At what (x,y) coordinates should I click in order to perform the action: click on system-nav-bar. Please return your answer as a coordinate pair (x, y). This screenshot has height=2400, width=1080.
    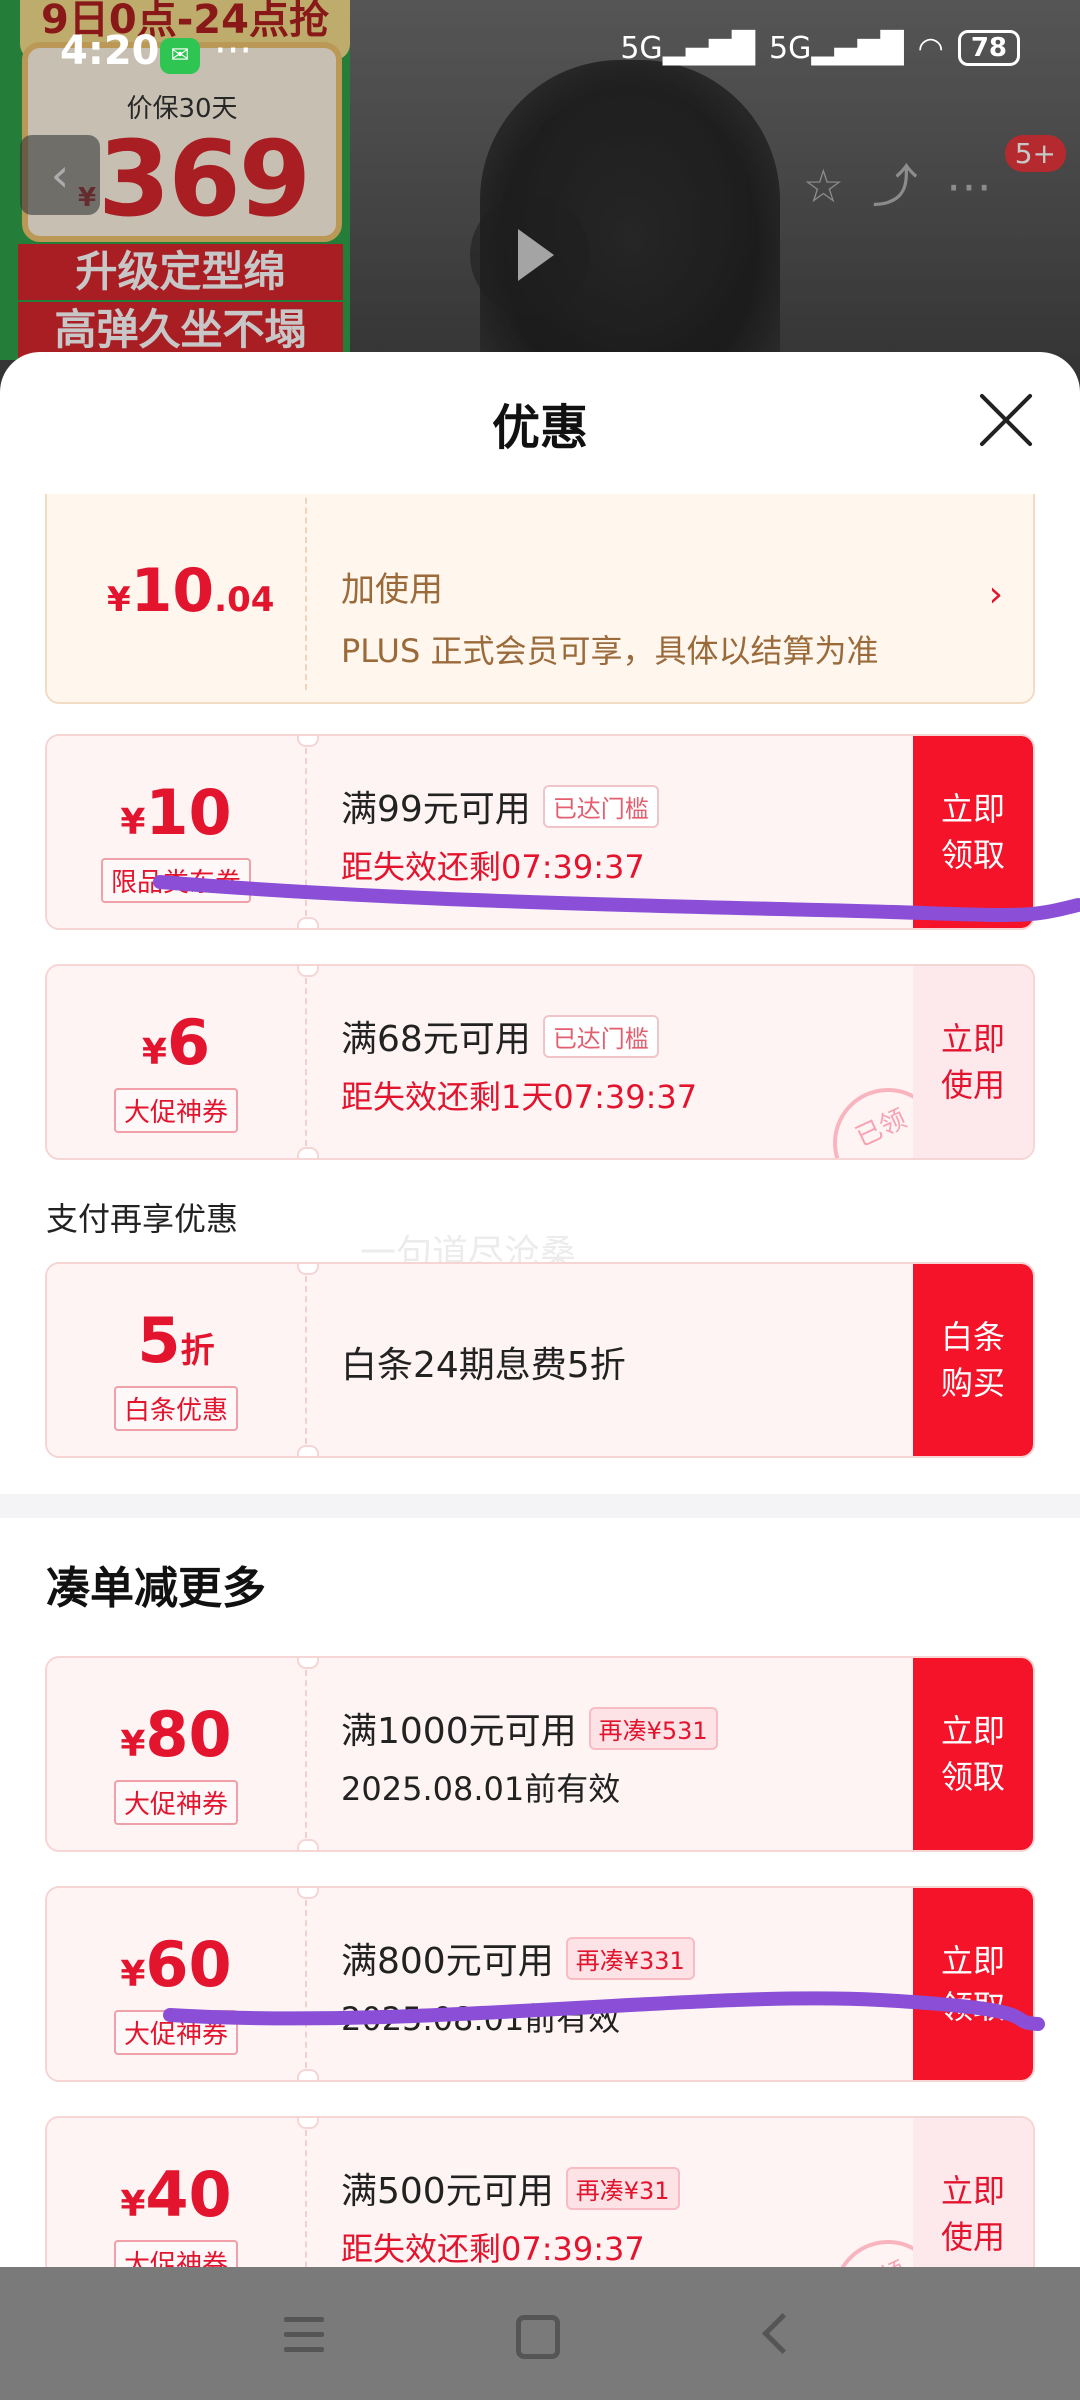
    Looking at the image, I should click on (540, 2333).